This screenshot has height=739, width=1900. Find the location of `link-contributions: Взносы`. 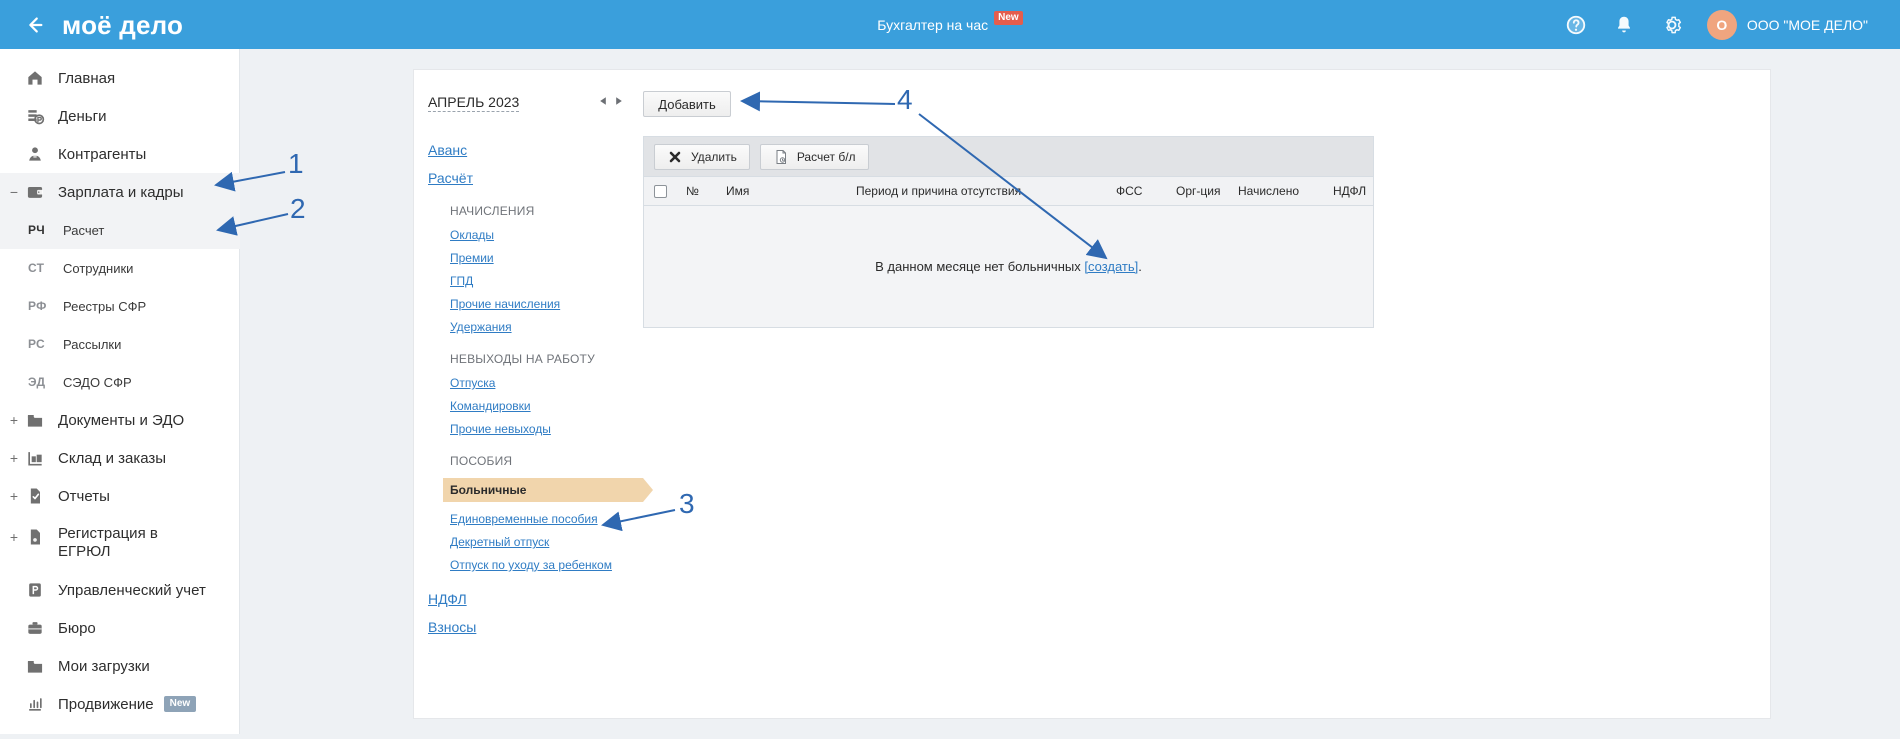

link-contributions: Взносы is located at coordinates (538, 627).